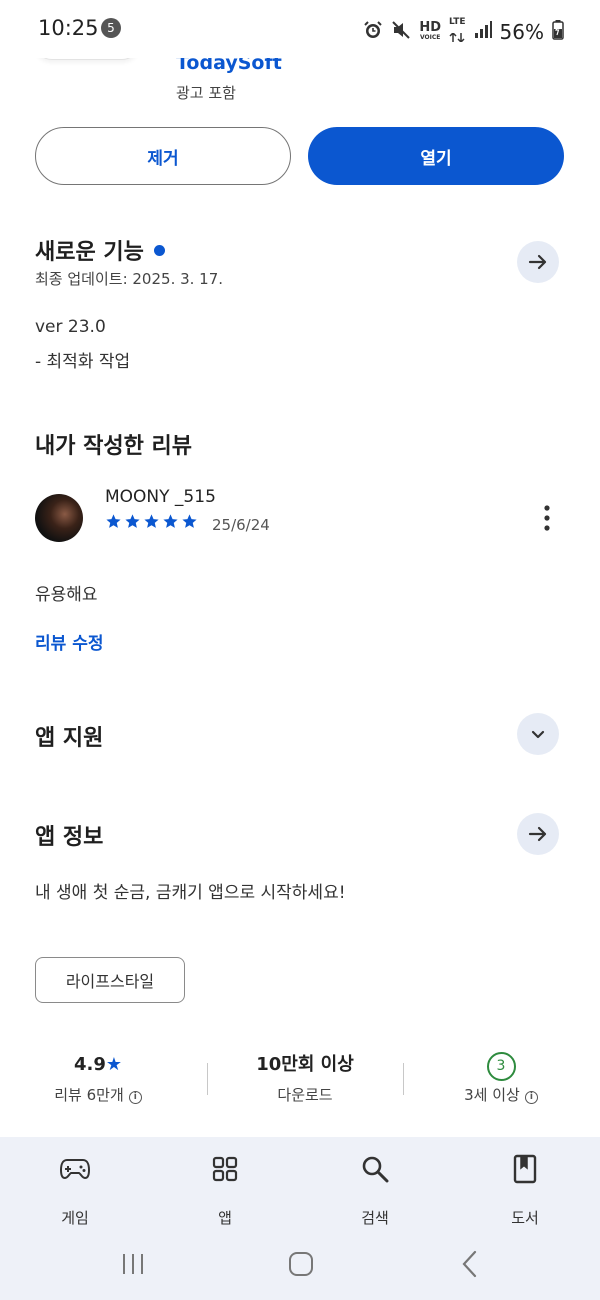  I want to click on nav-label-apps: 앱, so click(225, 1218).